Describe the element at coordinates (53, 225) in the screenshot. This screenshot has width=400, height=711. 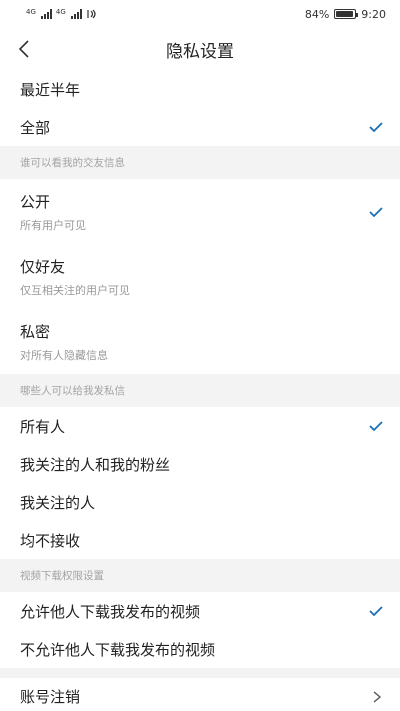
I see `option-description: 所有用户可见` at that location.